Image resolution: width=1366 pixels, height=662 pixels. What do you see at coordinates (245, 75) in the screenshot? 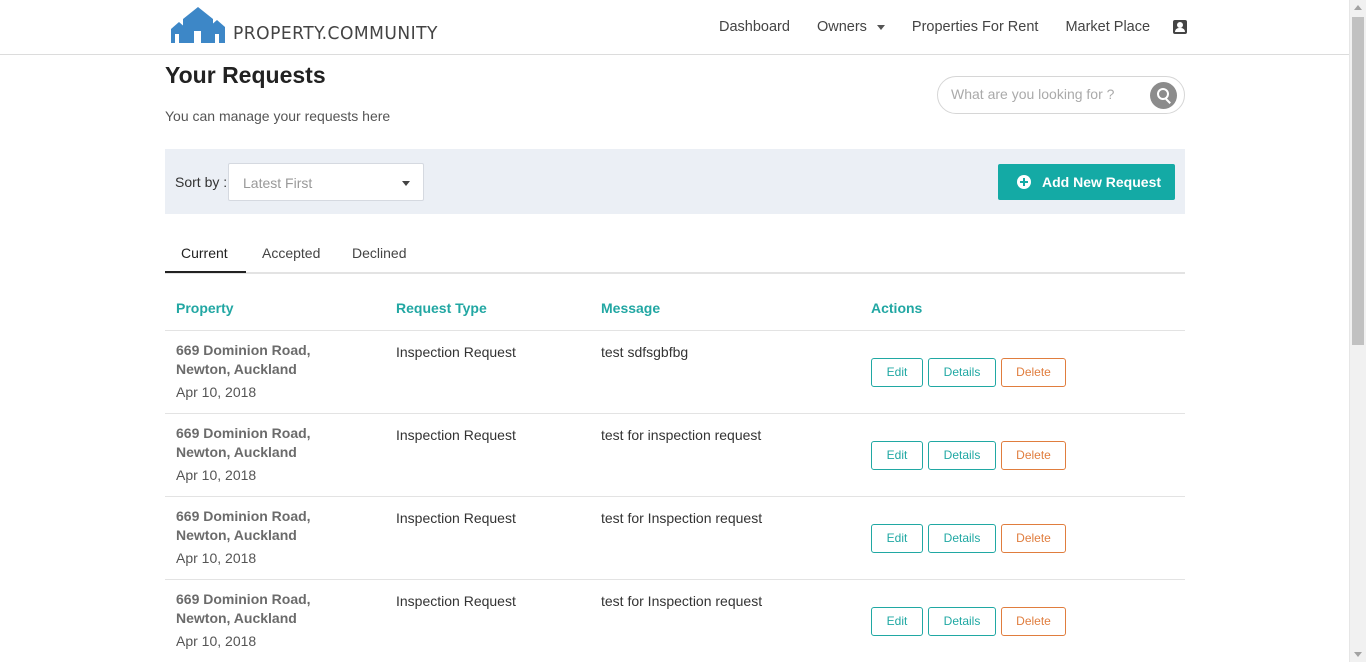
I see `page-title: Your Requests` at bounding box center [245, 75].